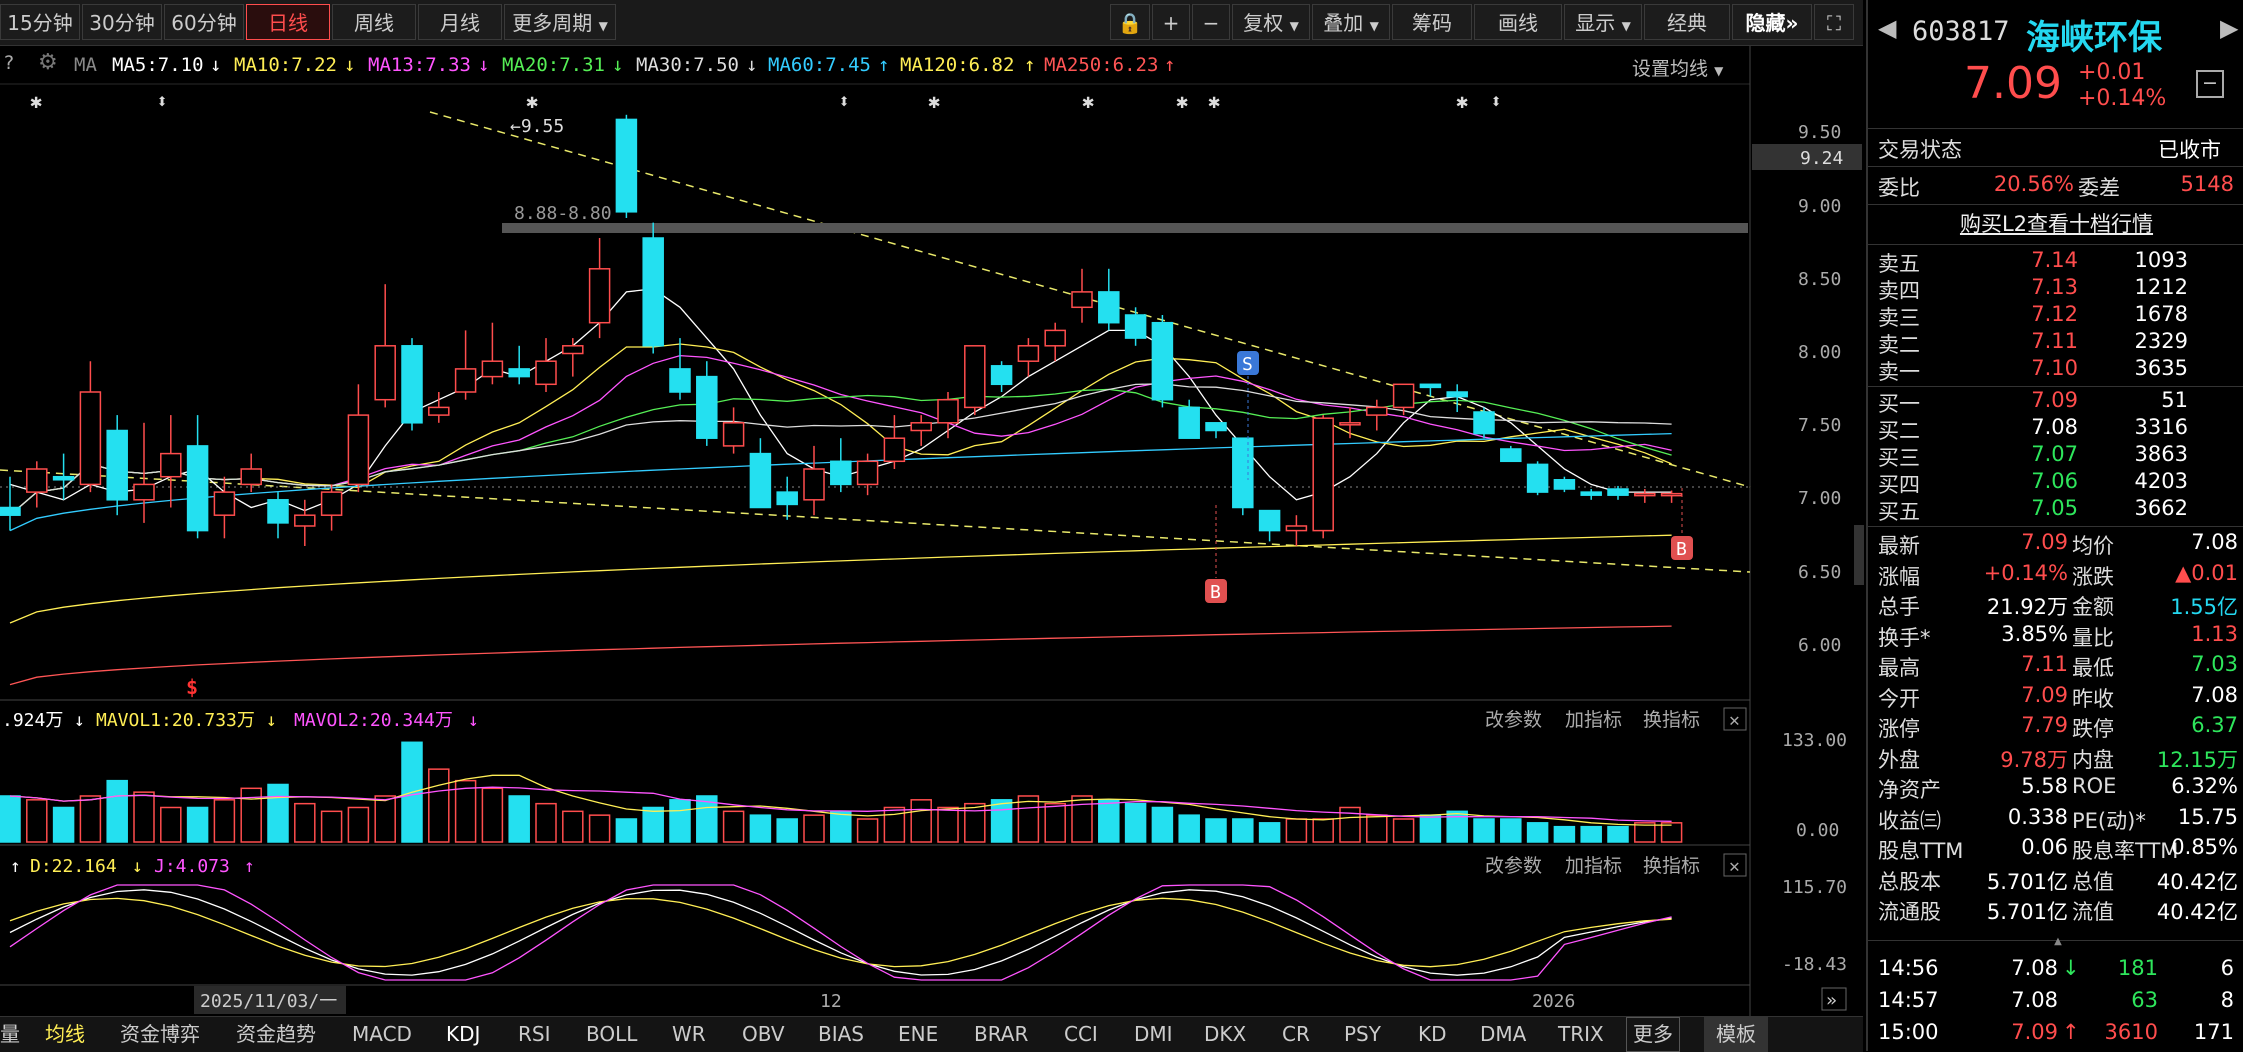 The image size is (2243, 1052). I want to click on tab-cr: CR, so click(1296, 1034).